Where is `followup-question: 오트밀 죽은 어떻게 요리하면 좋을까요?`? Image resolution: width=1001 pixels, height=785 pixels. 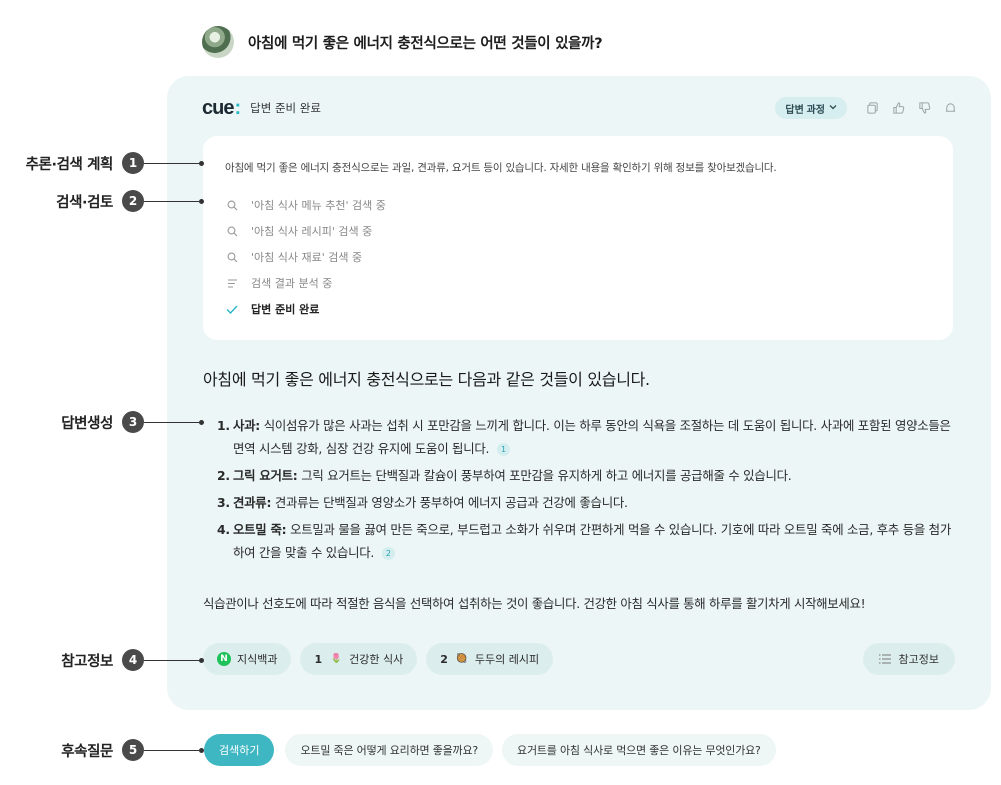
followup-question: 오트밀 죽은 어떻게 요리하면 좋을까요? is located at coordinates (389, 750).